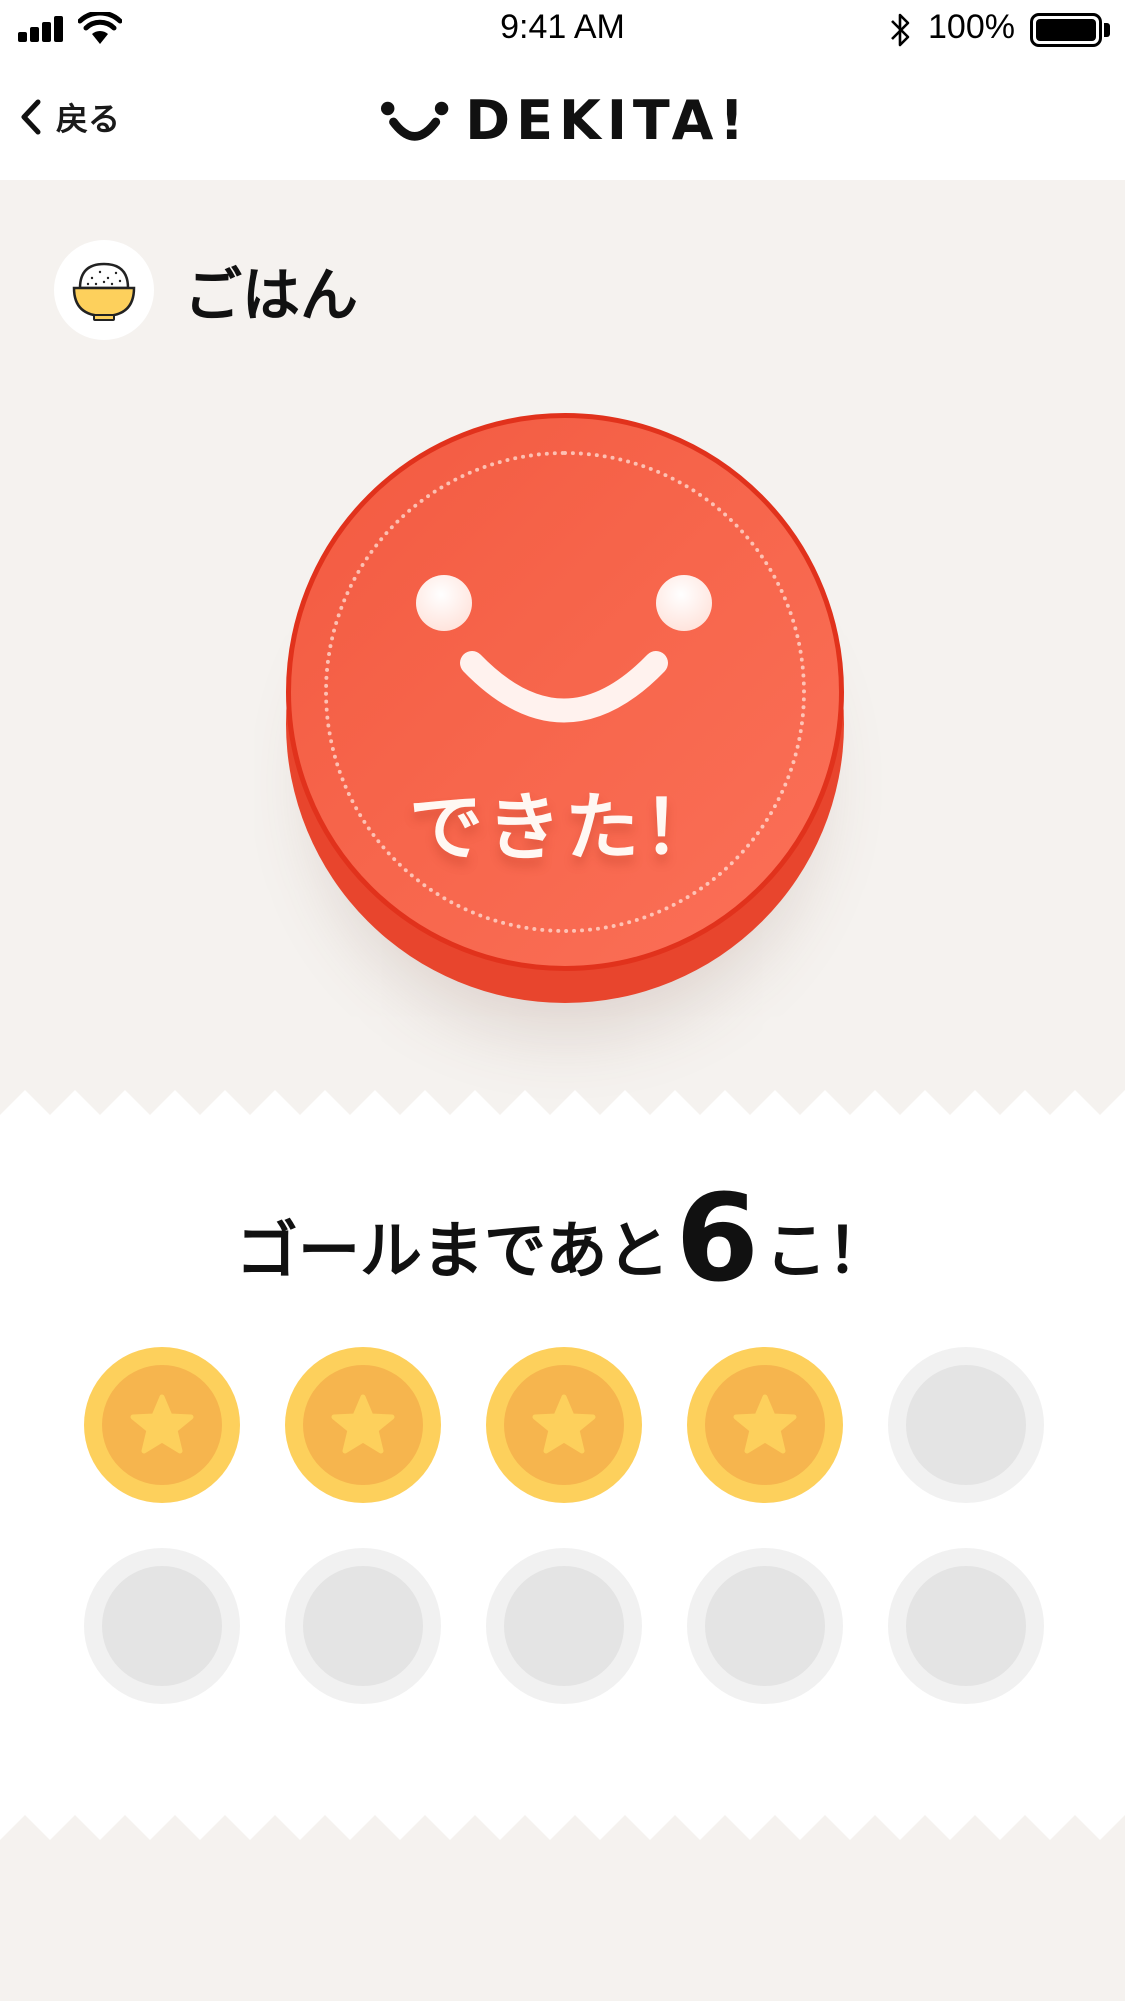 Image resolution: width=1125 pixels, height=2001 pixels. Describe the element at coordinates (564, 649) in the screenshot. I see `smile-face-icon` at that location.